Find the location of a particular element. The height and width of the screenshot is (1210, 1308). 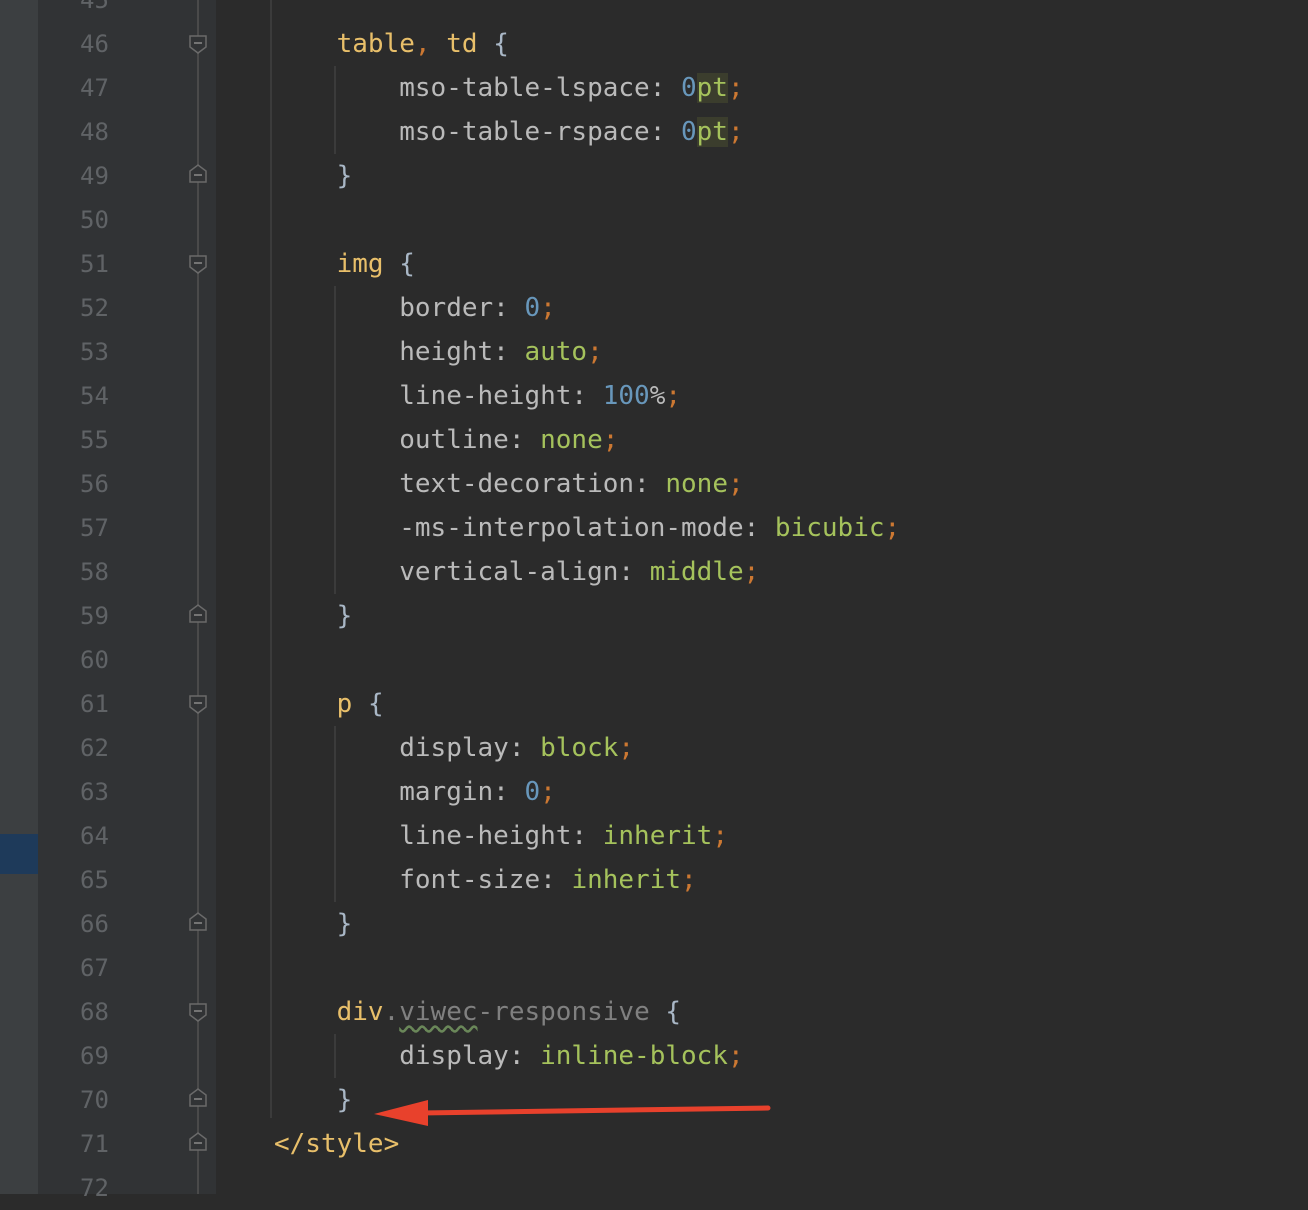

annotation-arrow-icon is located at coordinates (572, 1113).